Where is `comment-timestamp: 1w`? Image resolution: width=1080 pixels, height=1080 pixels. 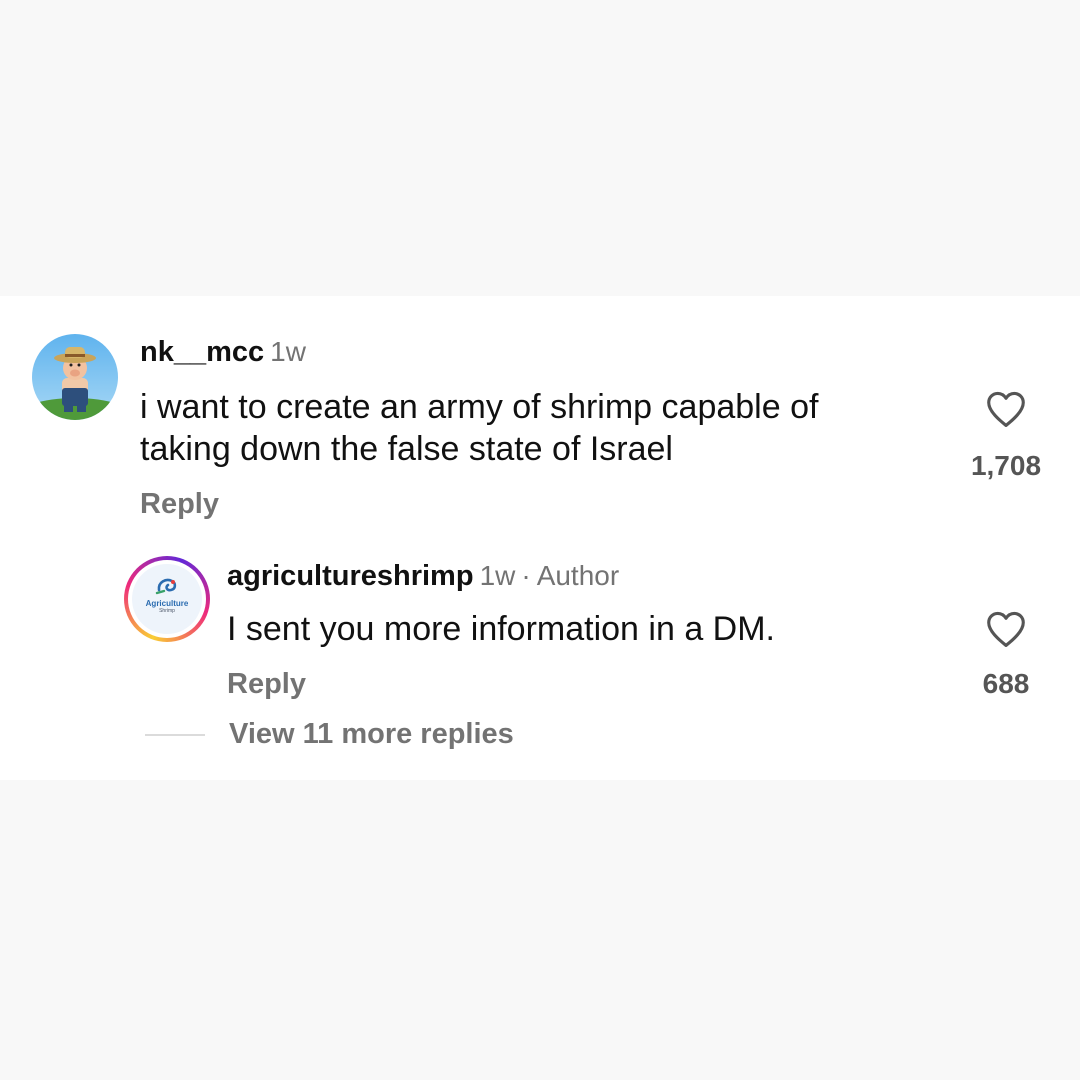 comment-timestamp: 1w is located at coordinates (288, 351).